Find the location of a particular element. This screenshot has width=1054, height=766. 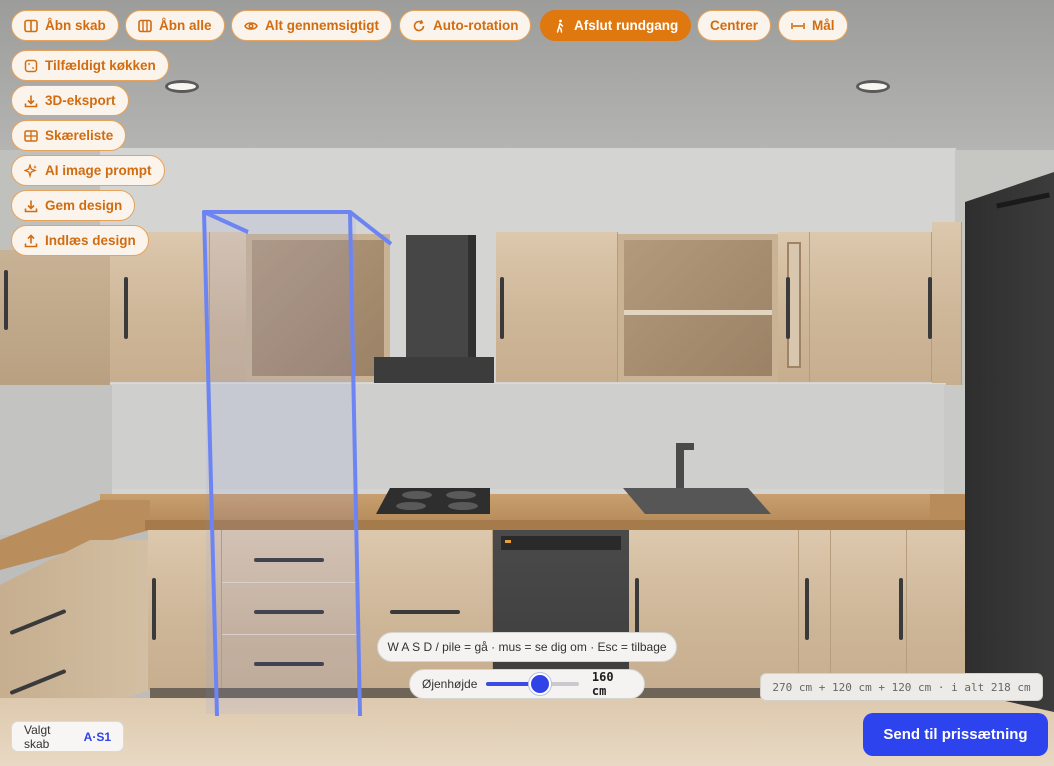

eye-height-control: Øjenhøjde 160 cm is located at coordinates (527, 684).